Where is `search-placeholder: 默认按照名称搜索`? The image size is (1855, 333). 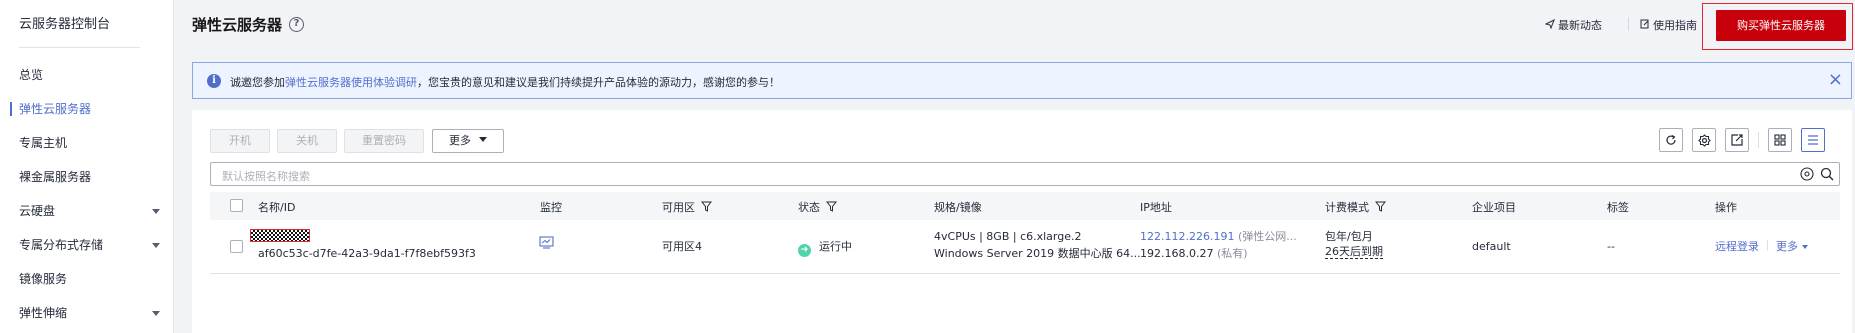 search-placeholder: 默认按照名称搜索 is located at coordinates (266, 176).